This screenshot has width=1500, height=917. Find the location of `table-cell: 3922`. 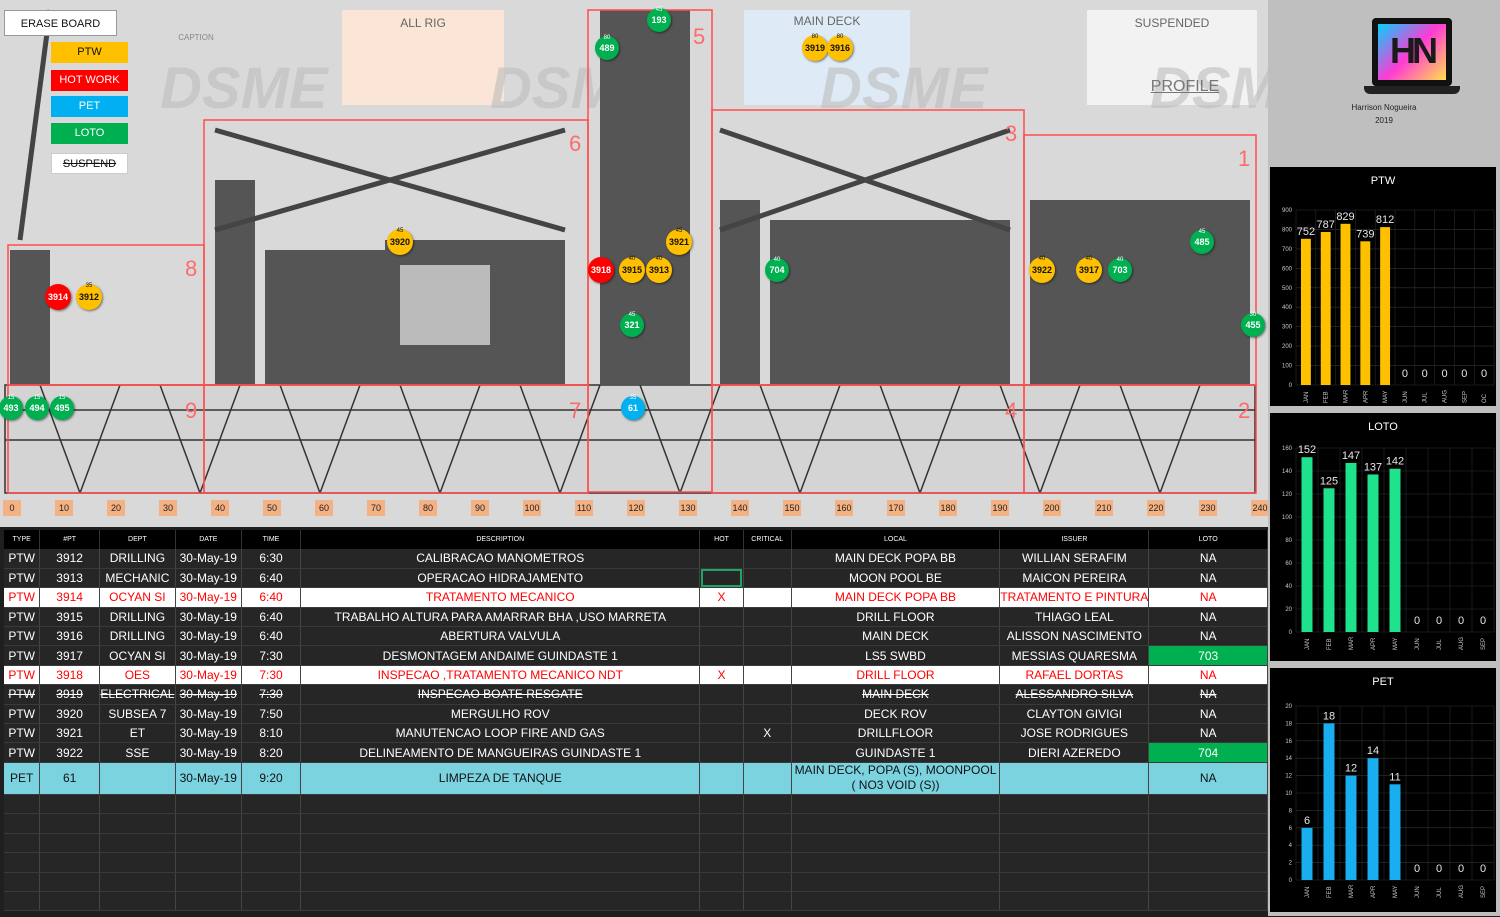

table-cell: 3922 is located at coordinates (69, 752).